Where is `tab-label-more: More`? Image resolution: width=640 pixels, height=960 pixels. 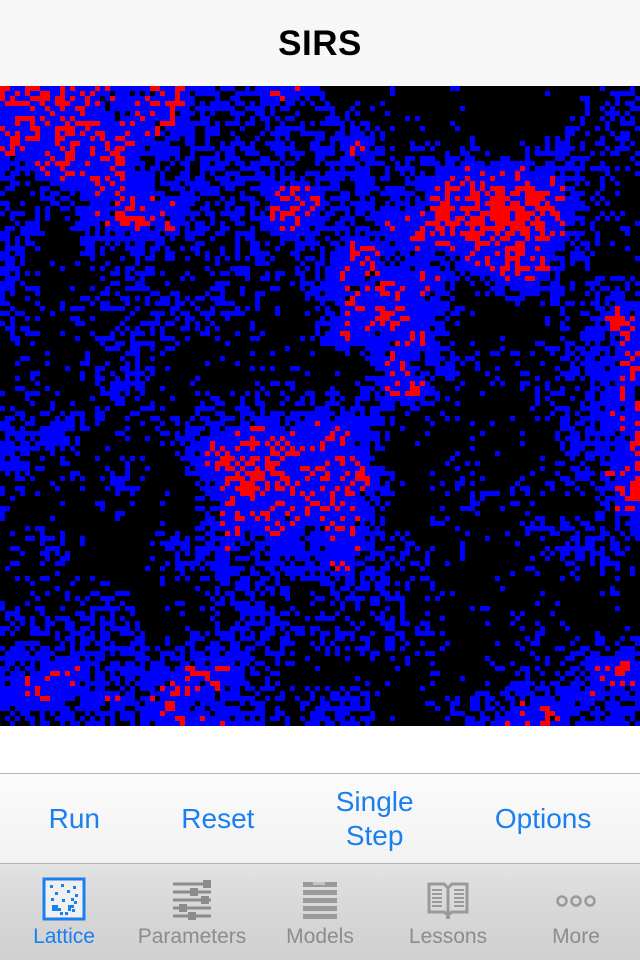 tab-label-more: More is located at coordinates (576, 936).